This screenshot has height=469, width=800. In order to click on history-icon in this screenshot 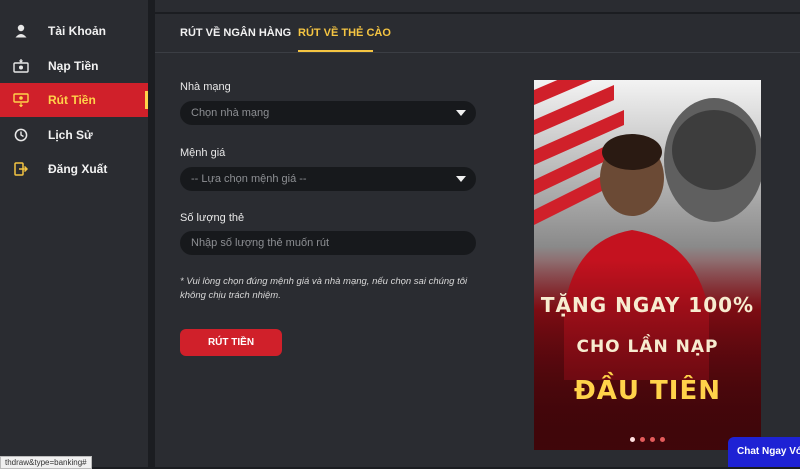, I will do `click(21, 135)`.